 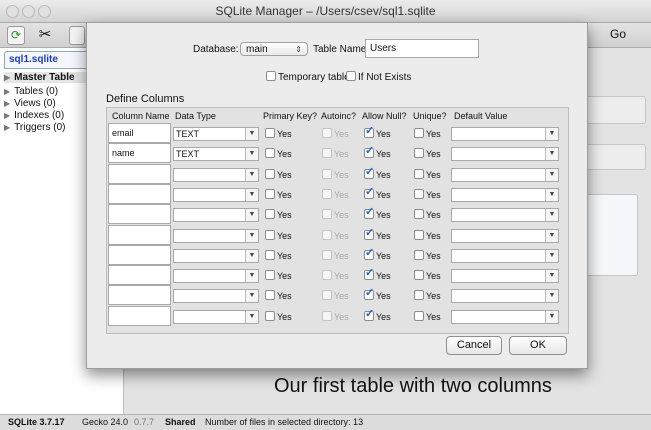 What do you see at coordinates (31, 91) in the screenshot?
I see `tree-item-tables: ▶ Tables (0)` at bounding box center [31, 91].